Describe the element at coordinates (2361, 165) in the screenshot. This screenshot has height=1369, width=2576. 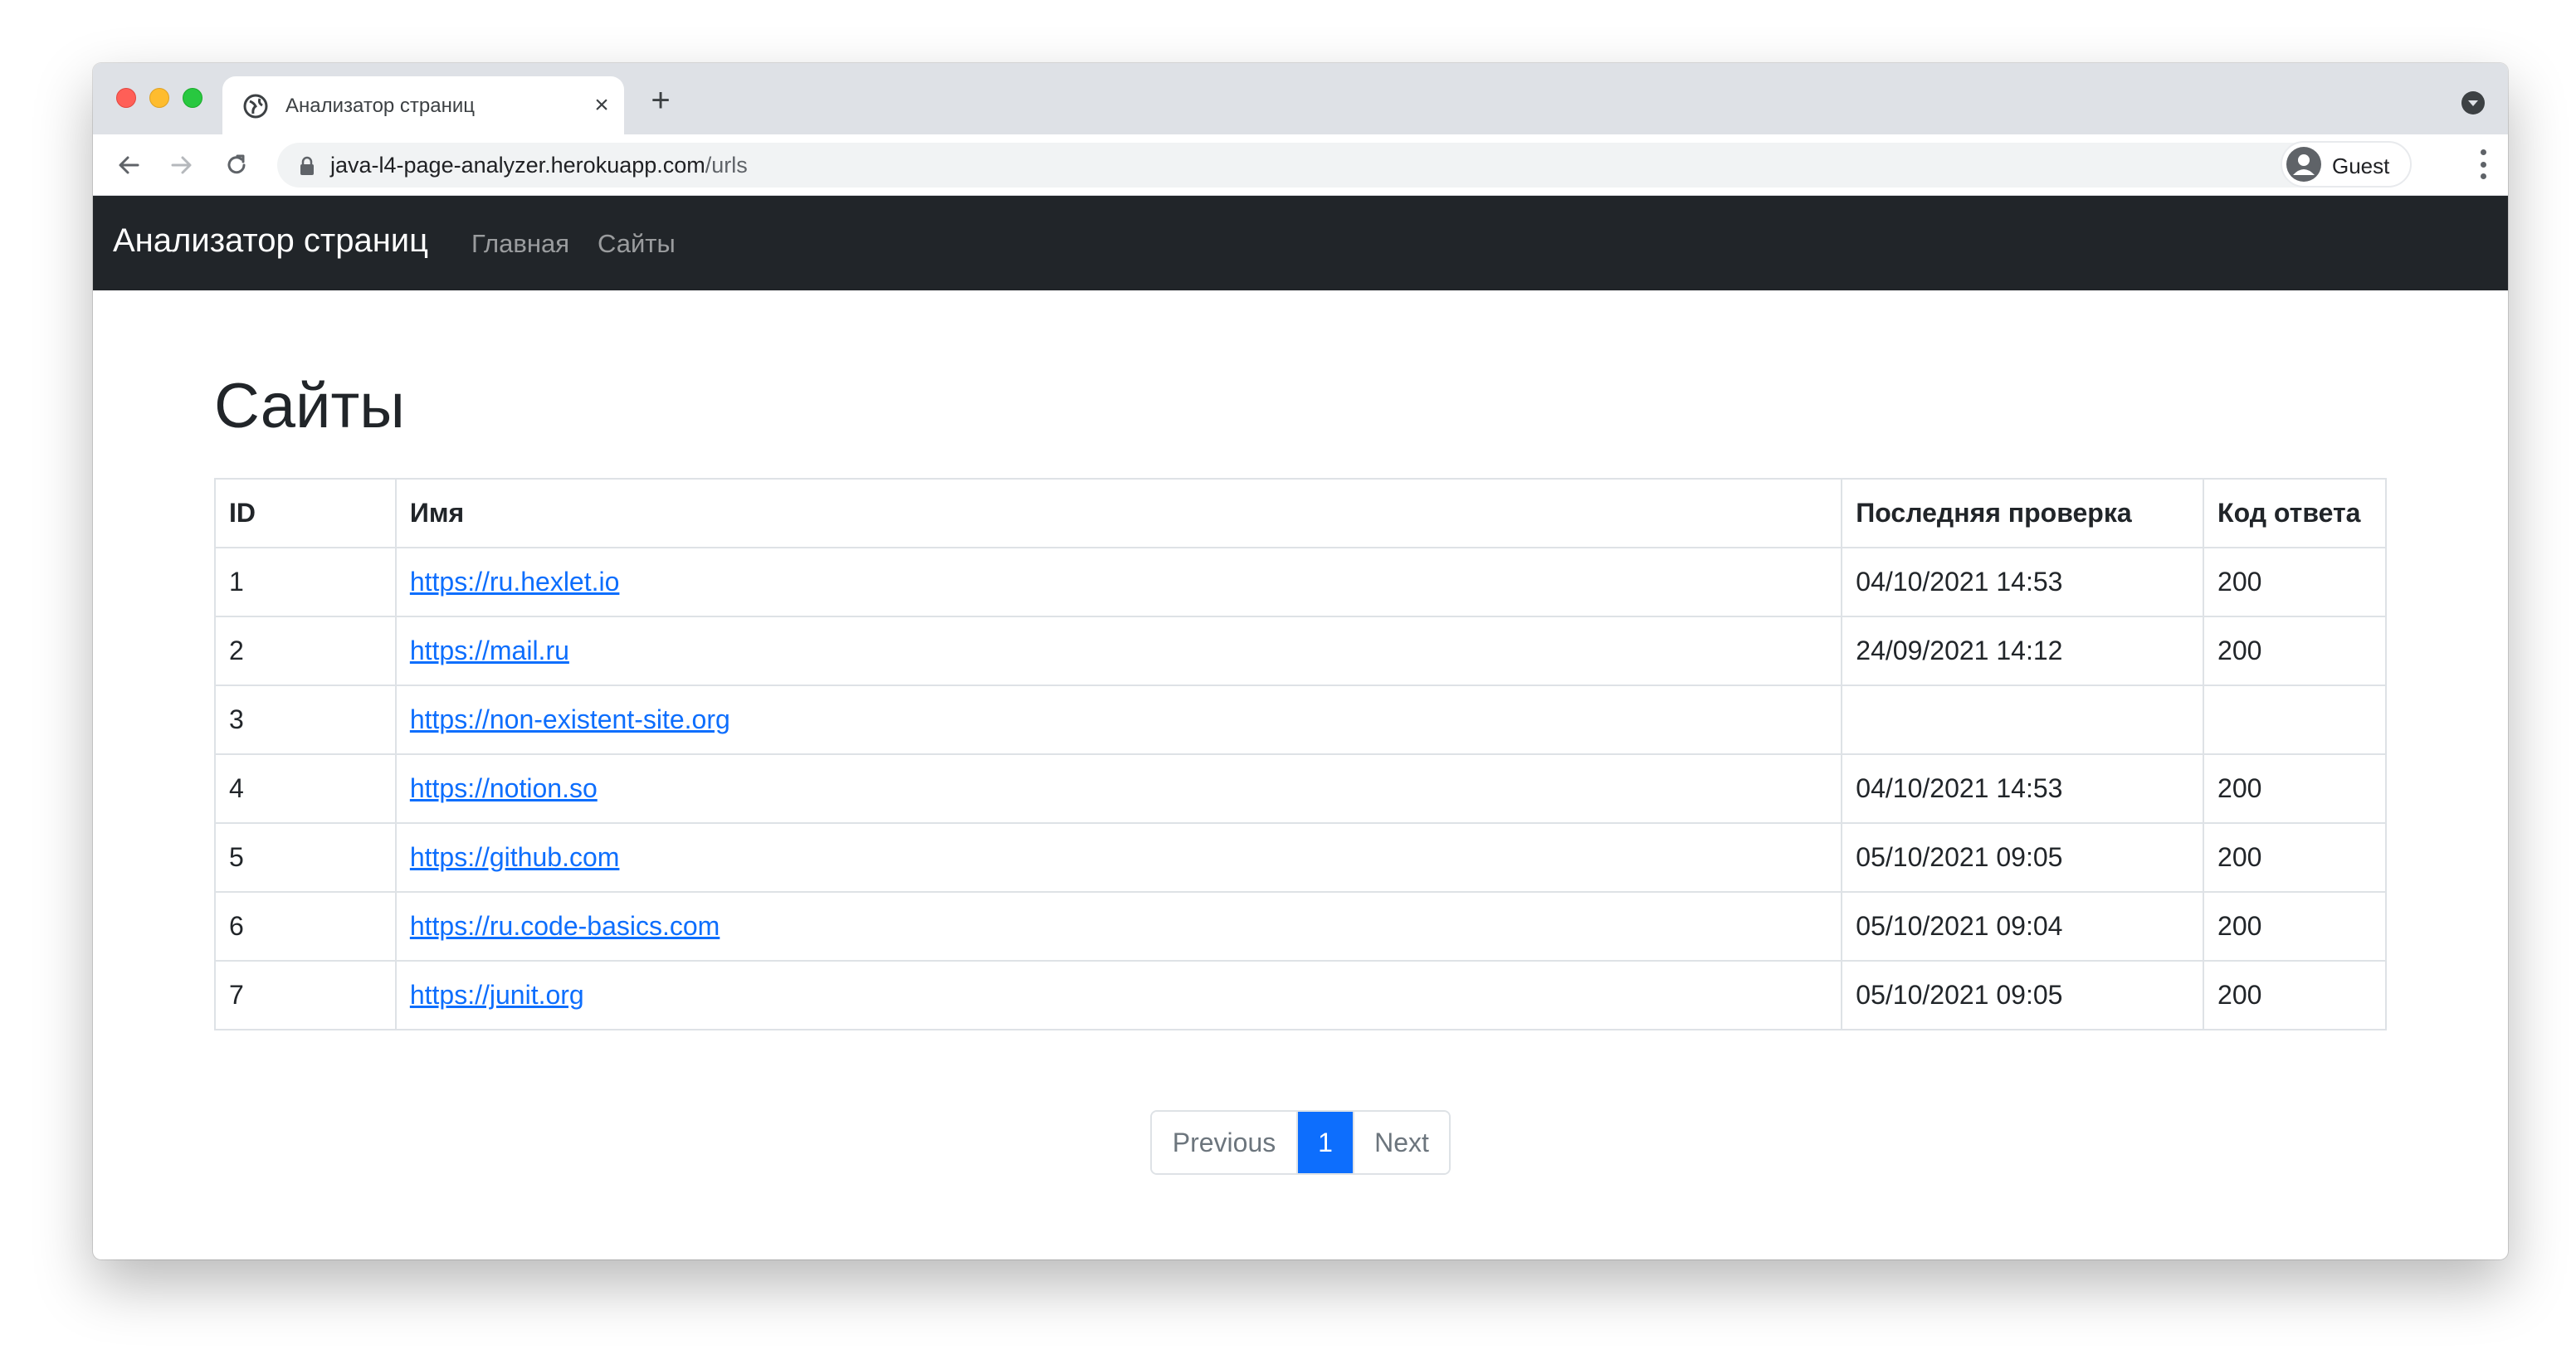
I see `profile-label: Guest` at that location.